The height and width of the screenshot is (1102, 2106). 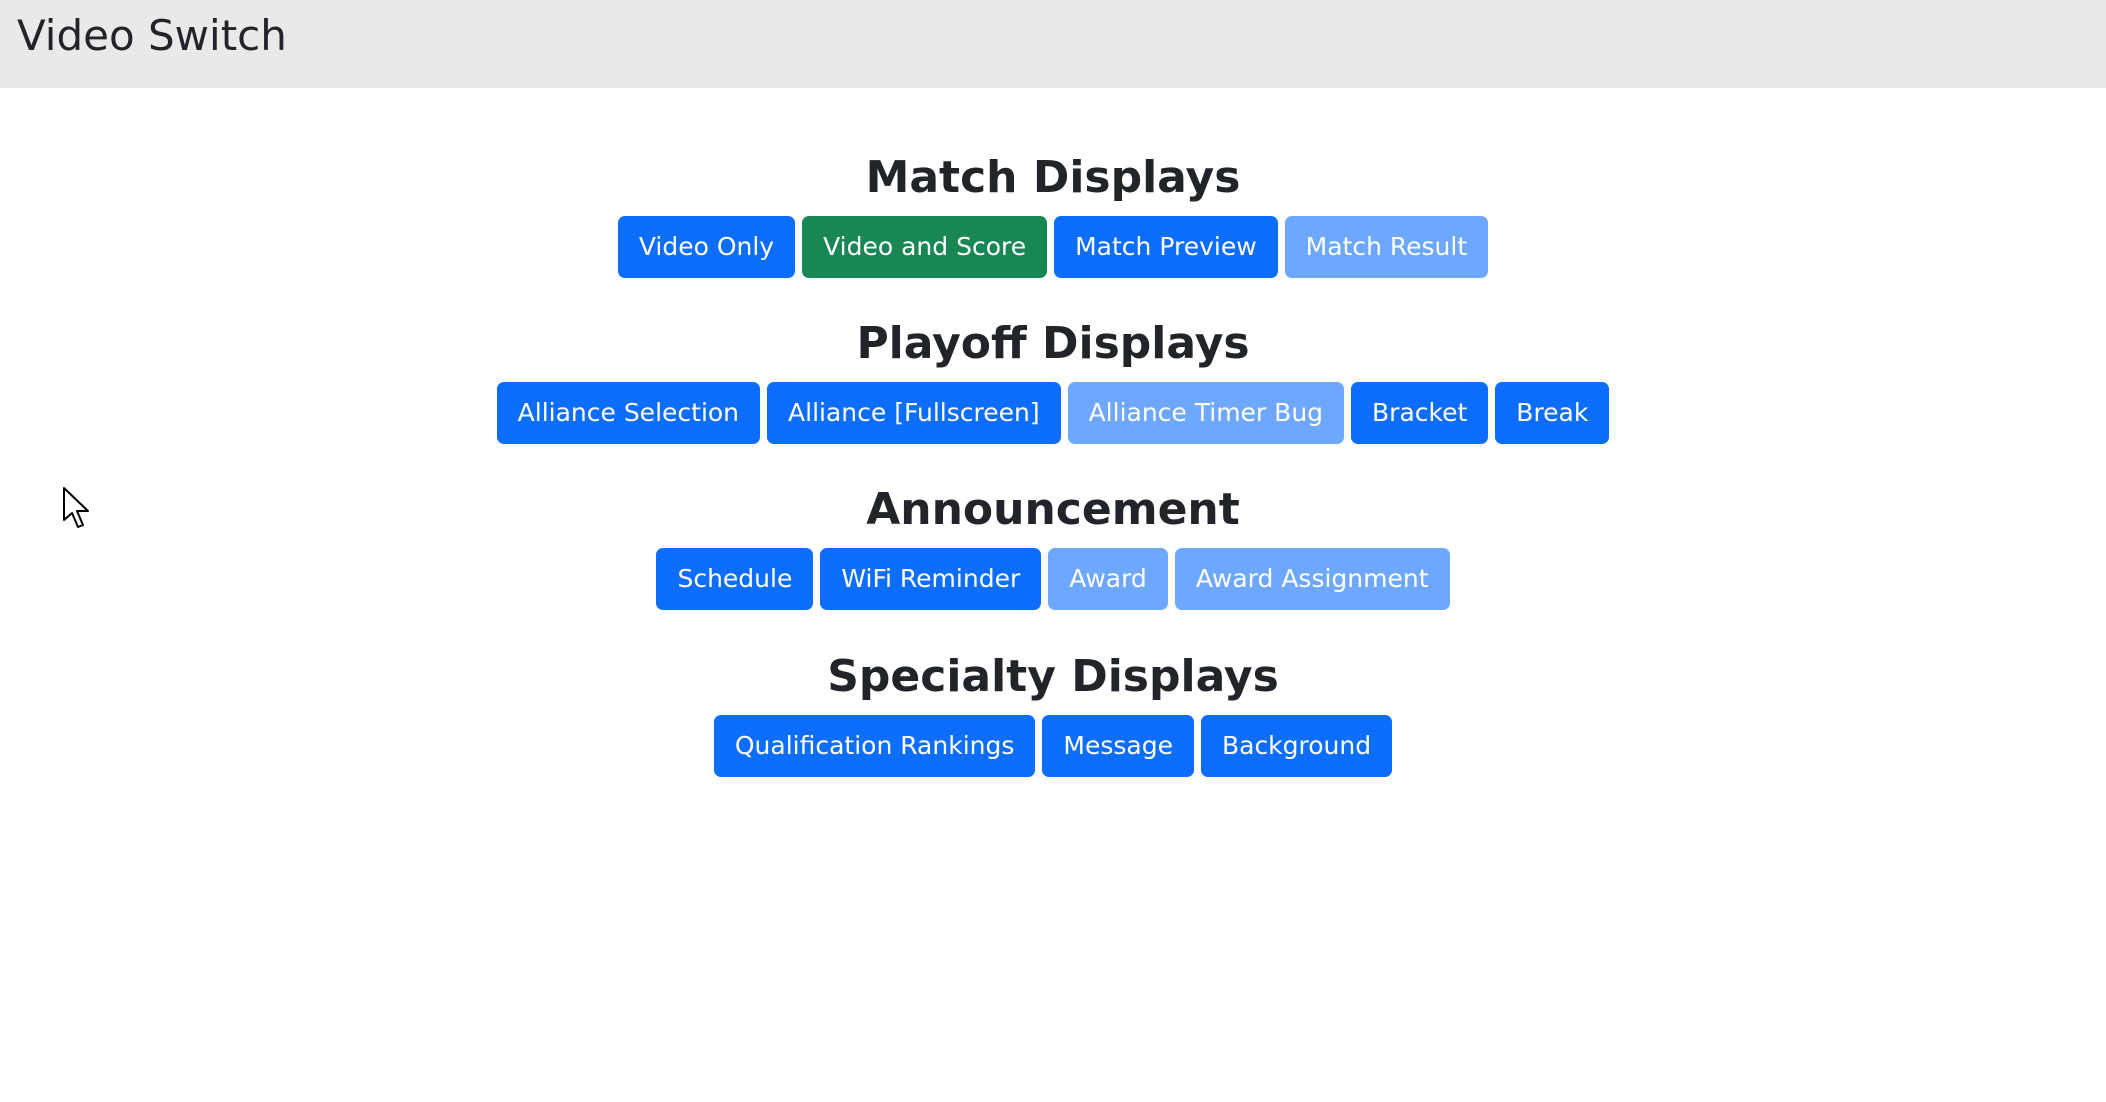 What do you see at coordinates (874, 746) in the screenshot?
I see `qualification-rankings-button: Qualification Rankings` at bounding box center [874, 746].